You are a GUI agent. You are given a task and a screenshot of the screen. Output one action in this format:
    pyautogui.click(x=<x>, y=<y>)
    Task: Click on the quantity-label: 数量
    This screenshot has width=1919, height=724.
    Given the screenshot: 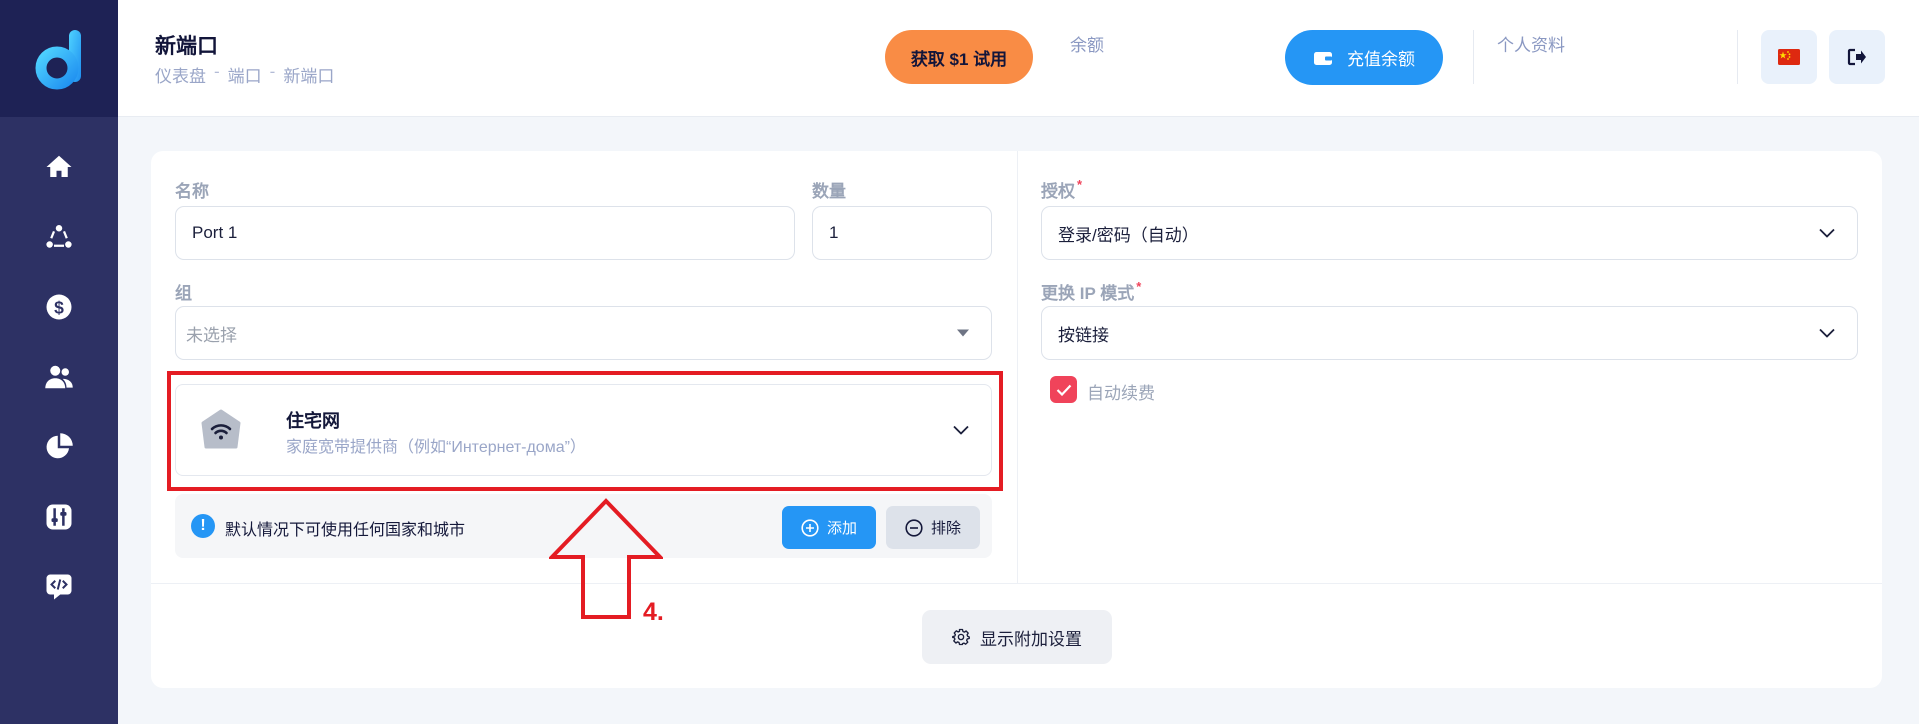 What is the action you would take?
    pyautogui.click(x=829, y=191)
    